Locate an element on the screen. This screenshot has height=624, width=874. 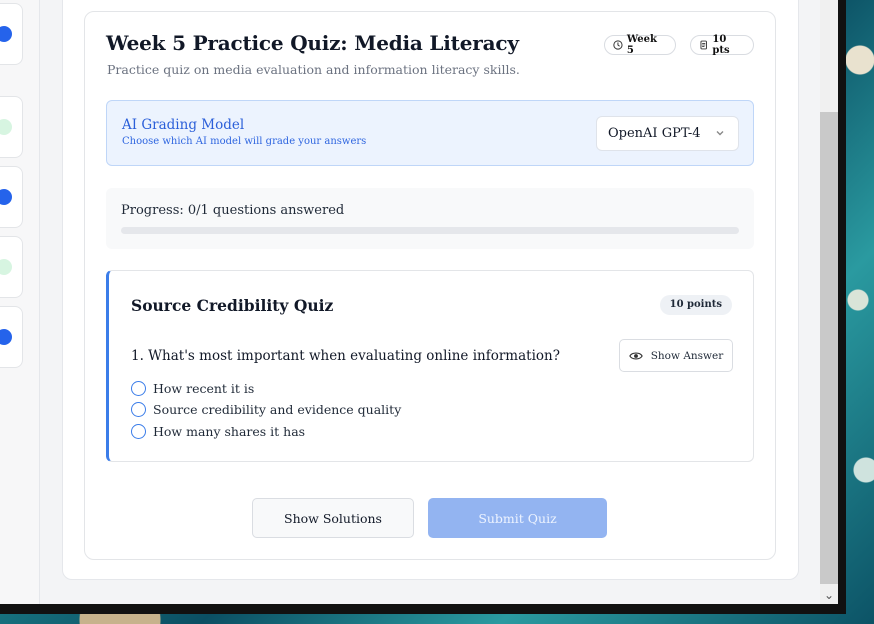
points-badge: 10 pts is located at coordinates (722, 45).